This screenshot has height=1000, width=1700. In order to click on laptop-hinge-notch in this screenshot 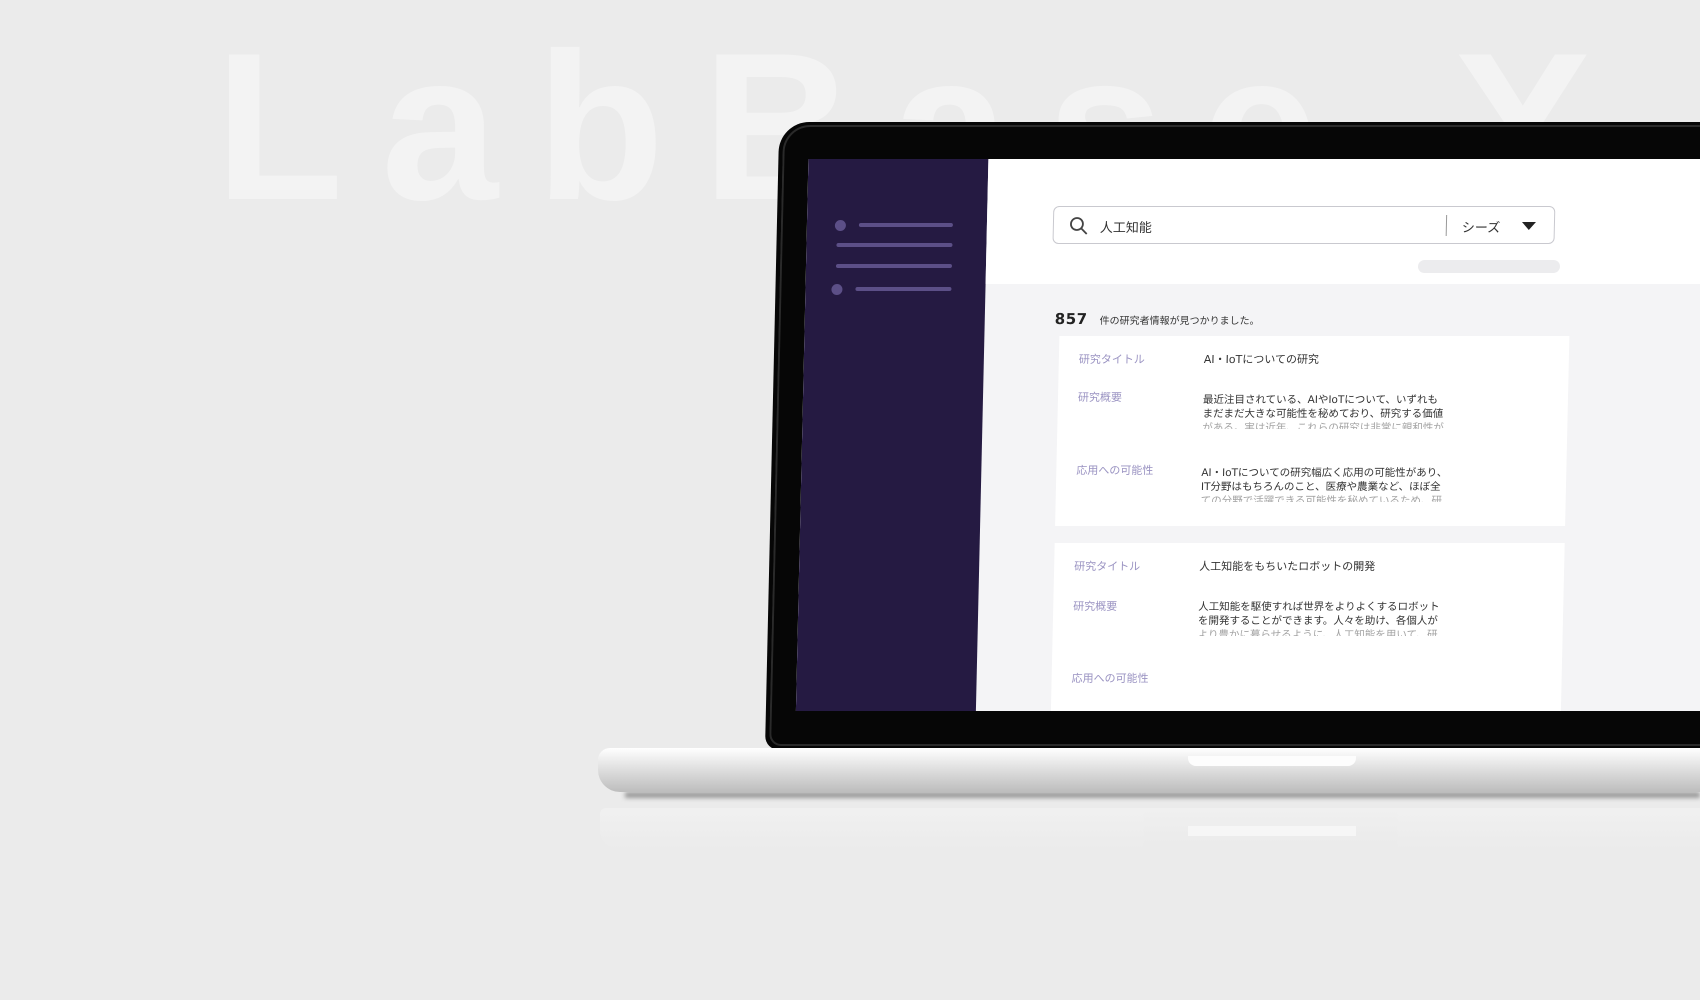, I will do `click(1272, 761)`.